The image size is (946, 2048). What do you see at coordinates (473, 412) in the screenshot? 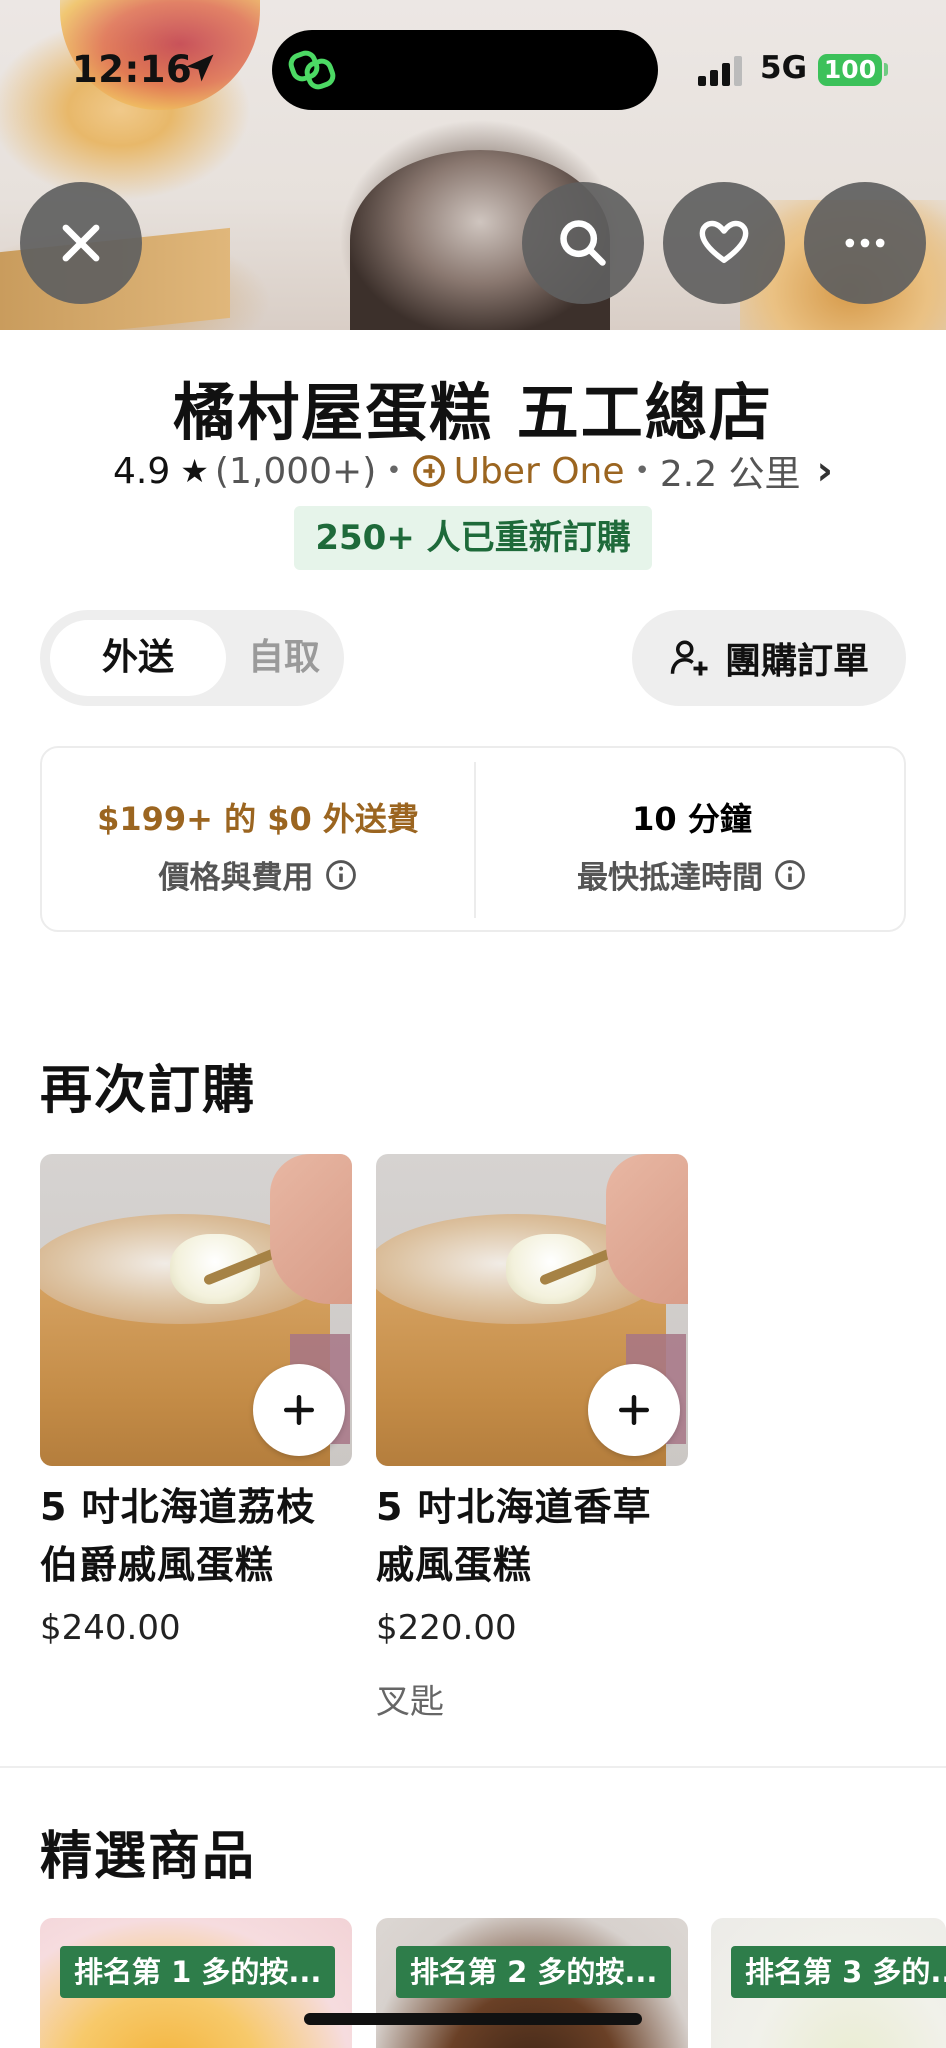
I see `store-name: 橘村屋蛋糕 五工總店` at bounding box center [473, 412].